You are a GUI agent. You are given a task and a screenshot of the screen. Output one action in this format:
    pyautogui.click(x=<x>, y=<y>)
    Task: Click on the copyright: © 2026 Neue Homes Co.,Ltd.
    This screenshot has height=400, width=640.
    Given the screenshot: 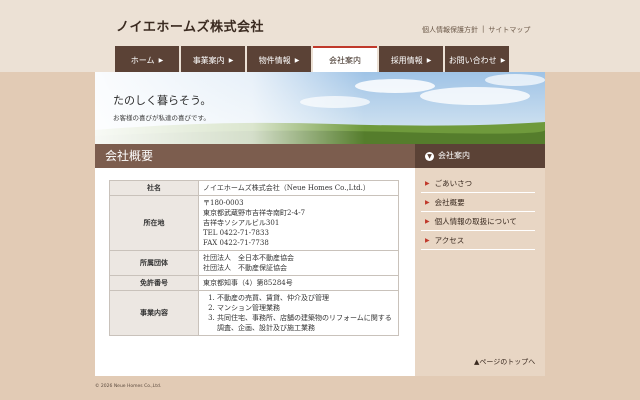 What is the action you would take?
    pyautogui.click(x=128, y=386)
    